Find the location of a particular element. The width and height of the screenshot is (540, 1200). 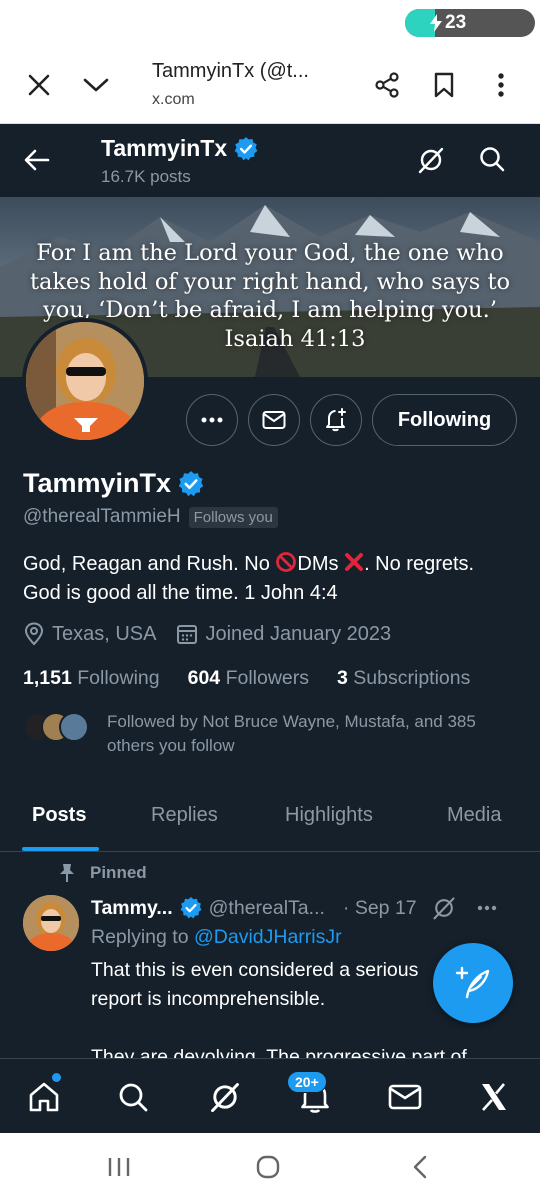

tab-highlights: Highlights is located at coordinates (329, 815).